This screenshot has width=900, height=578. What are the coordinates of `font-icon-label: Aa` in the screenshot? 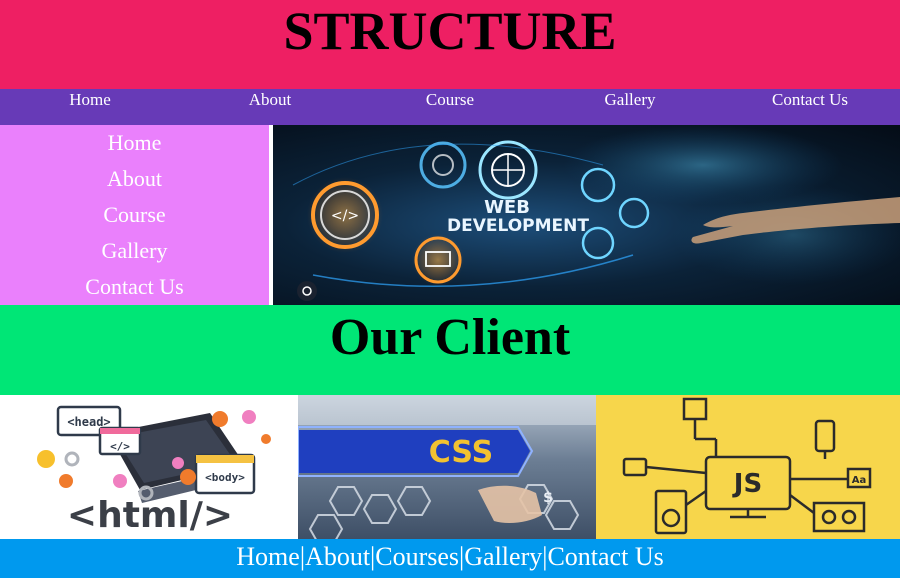 It's located at (859, 480).